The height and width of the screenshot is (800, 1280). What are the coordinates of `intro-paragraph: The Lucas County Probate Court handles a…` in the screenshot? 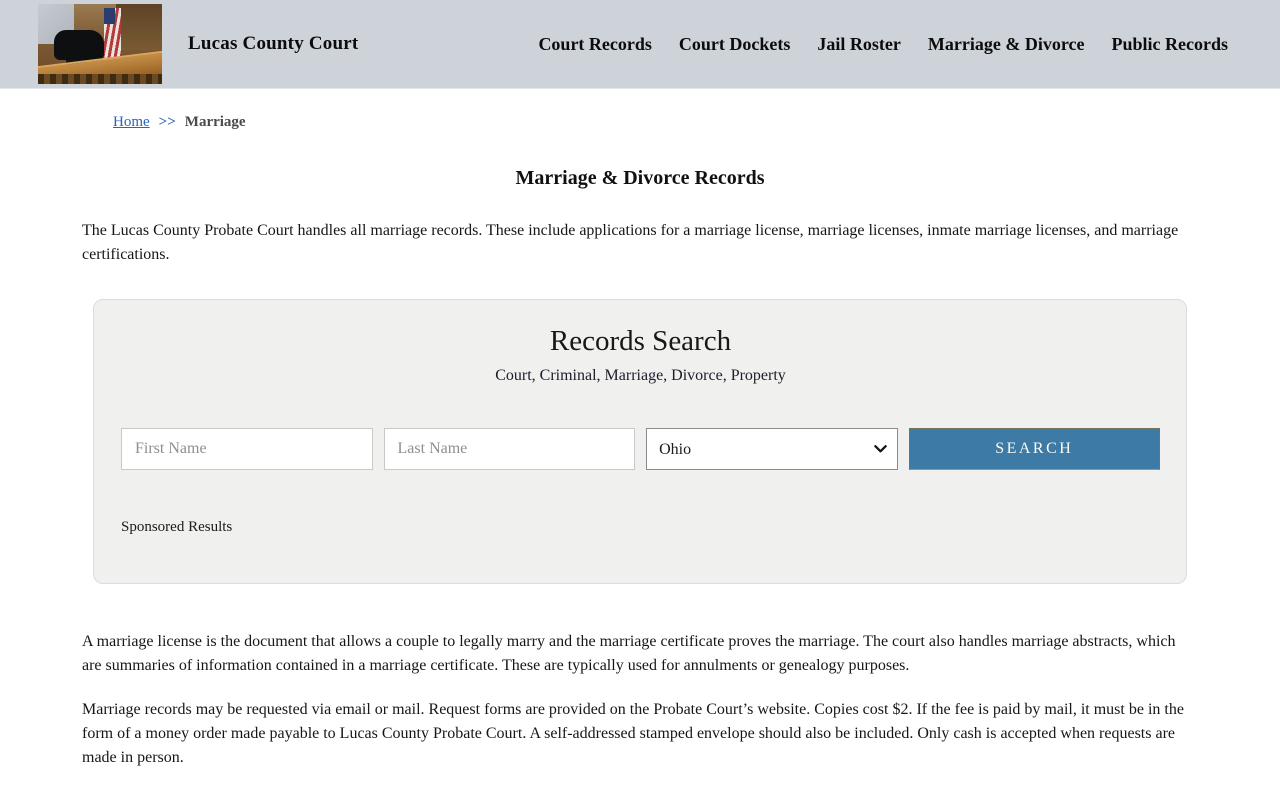 It's located at (630, 242).